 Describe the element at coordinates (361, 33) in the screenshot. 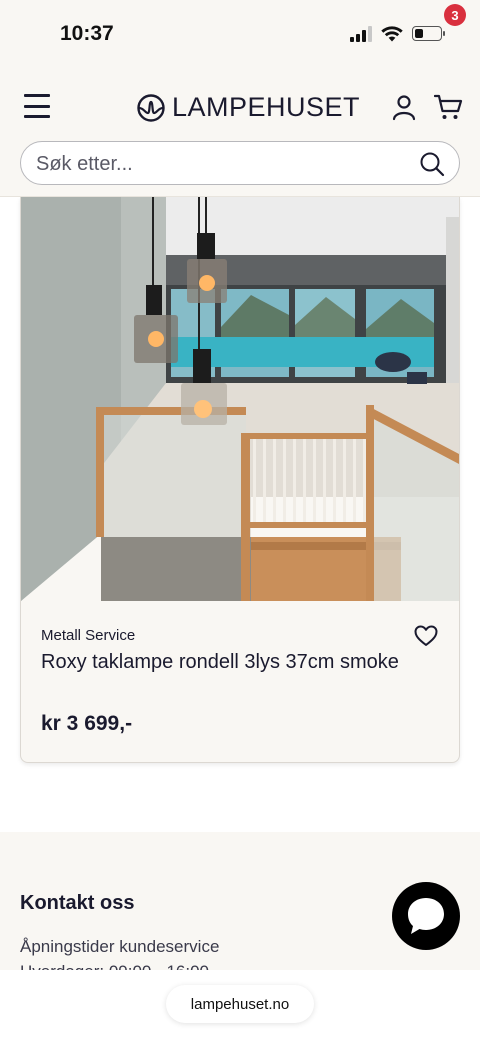

I see `cellular-signal-icon` at that location.